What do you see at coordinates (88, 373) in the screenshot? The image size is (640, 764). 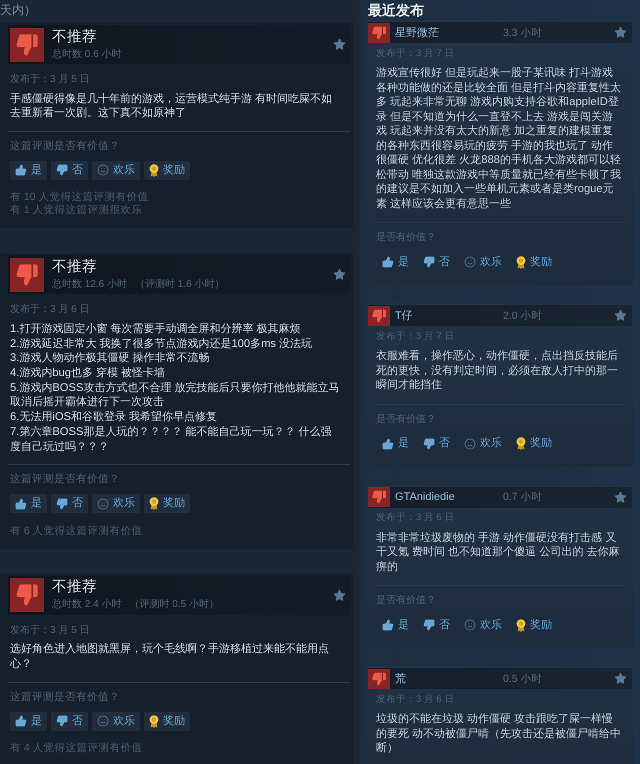 I see `review-text: 4.游戏内bug也多 穿模 被怪卡墙` at bounding box center [88, 373].